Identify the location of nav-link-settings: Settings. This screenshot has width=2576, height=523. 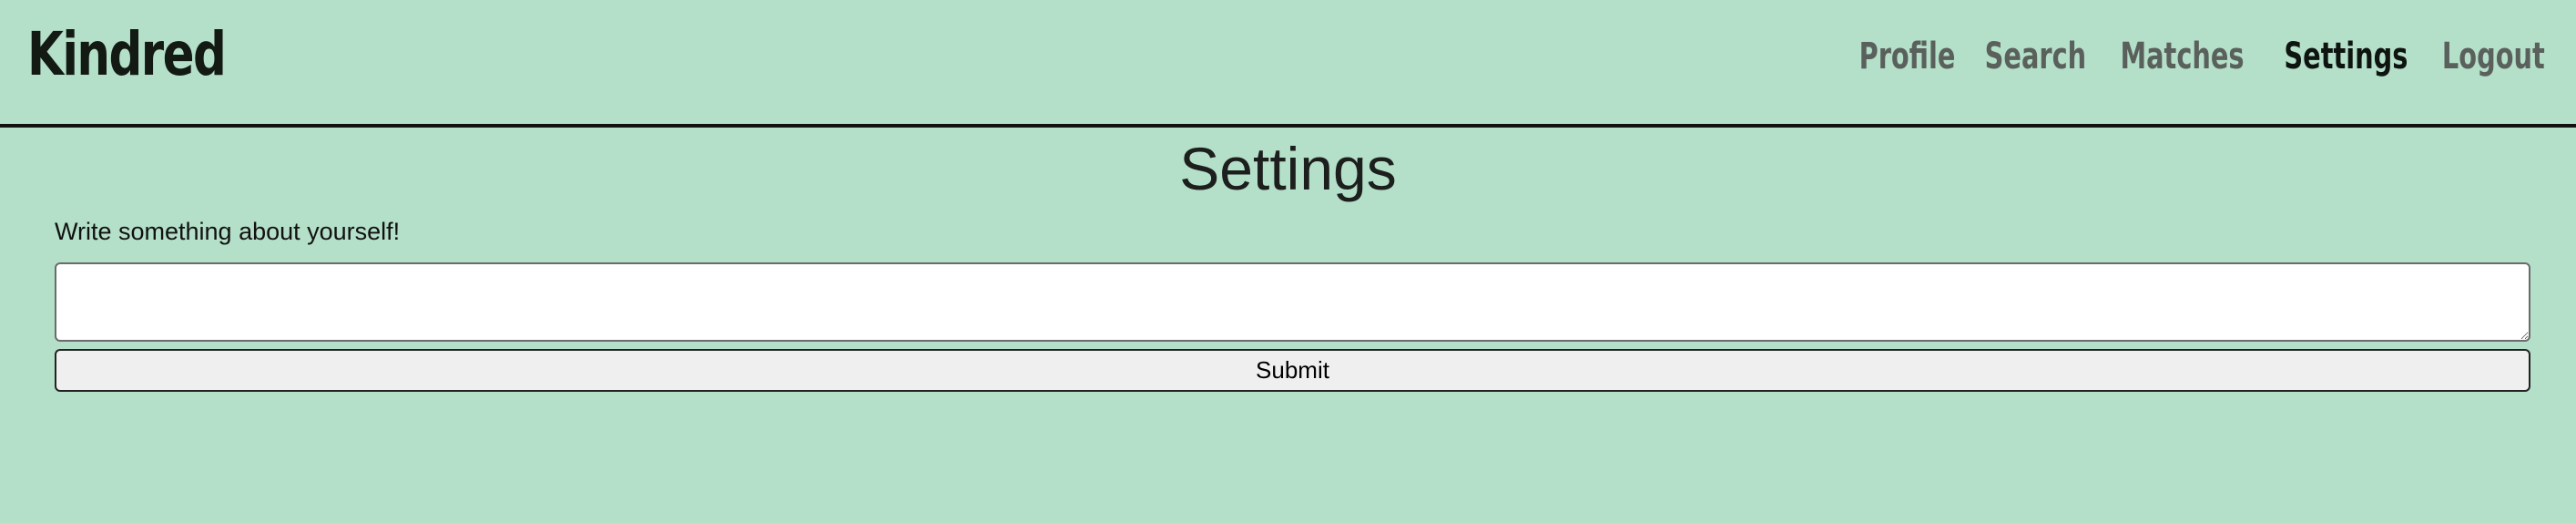
(2346, 56).